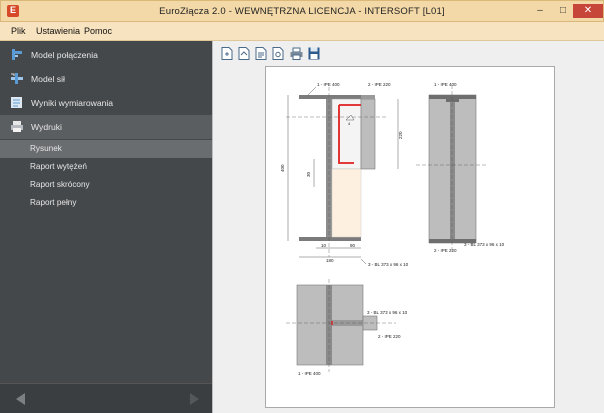 This screenshot has height=413, width=604. Describe the element at coordinates (48, 79) in the screenshot. I see `sidebar-item-label: Model sił` at that location.